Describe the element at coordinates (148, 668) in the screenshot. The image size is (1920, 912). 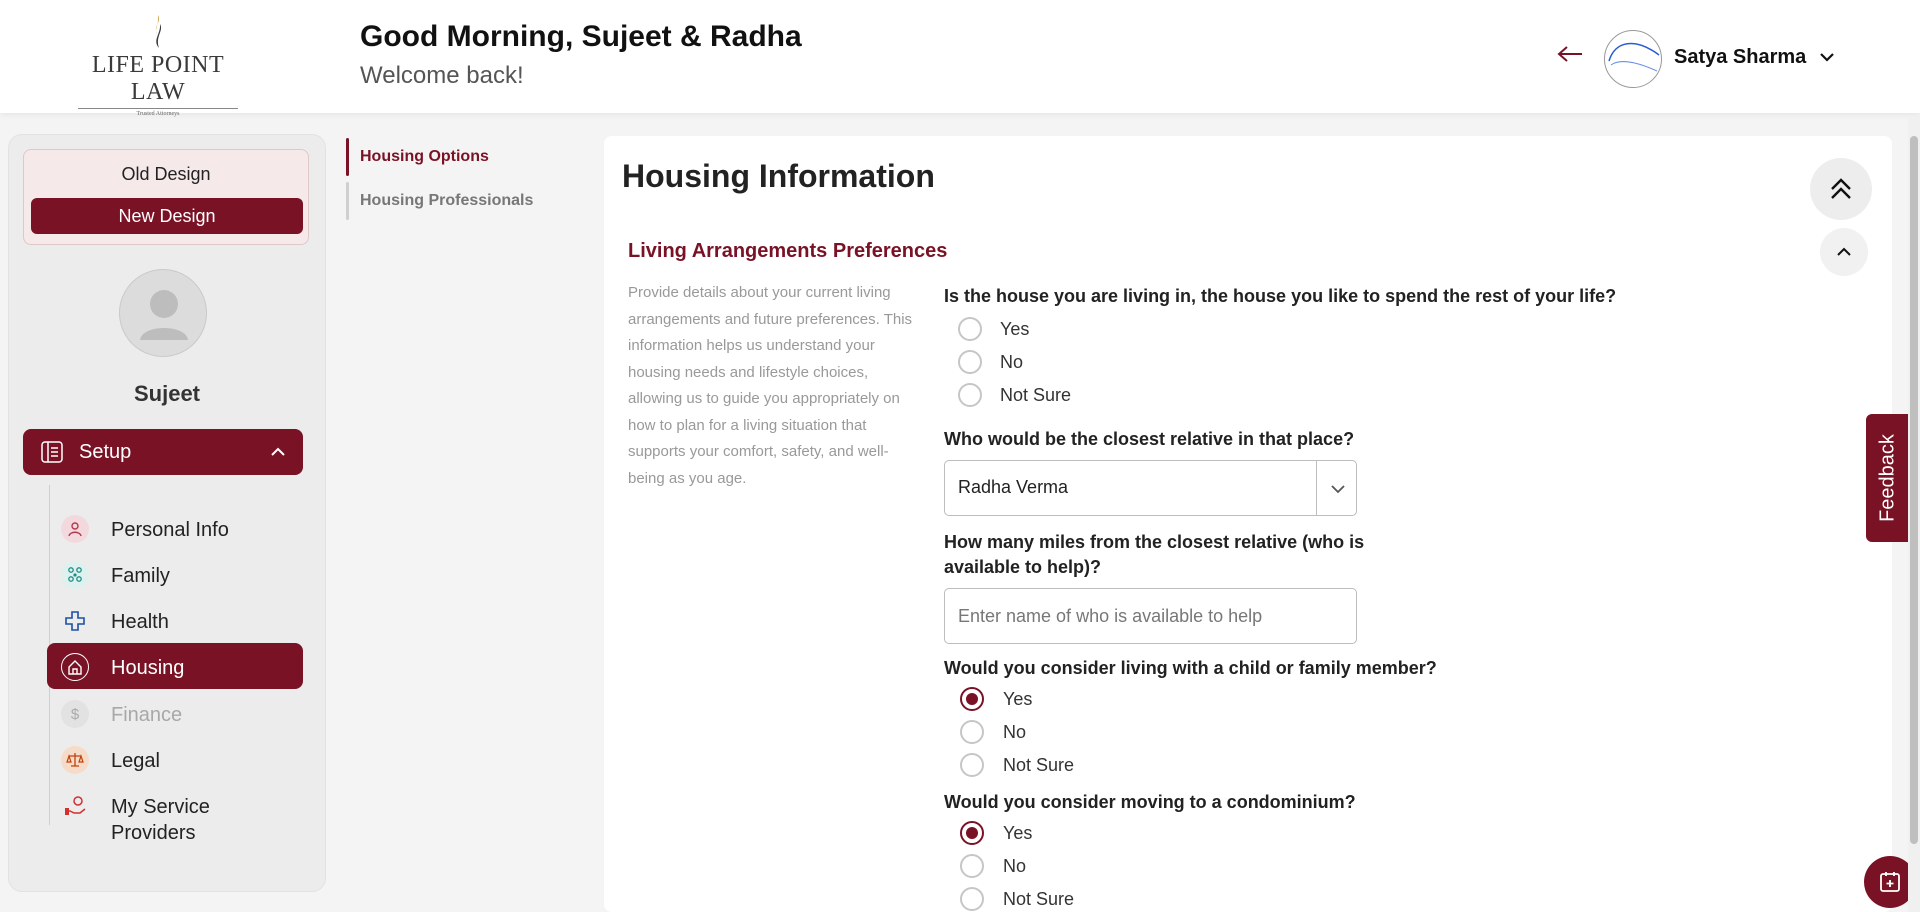
I see `sidebar-item-label: Housing` at that location.